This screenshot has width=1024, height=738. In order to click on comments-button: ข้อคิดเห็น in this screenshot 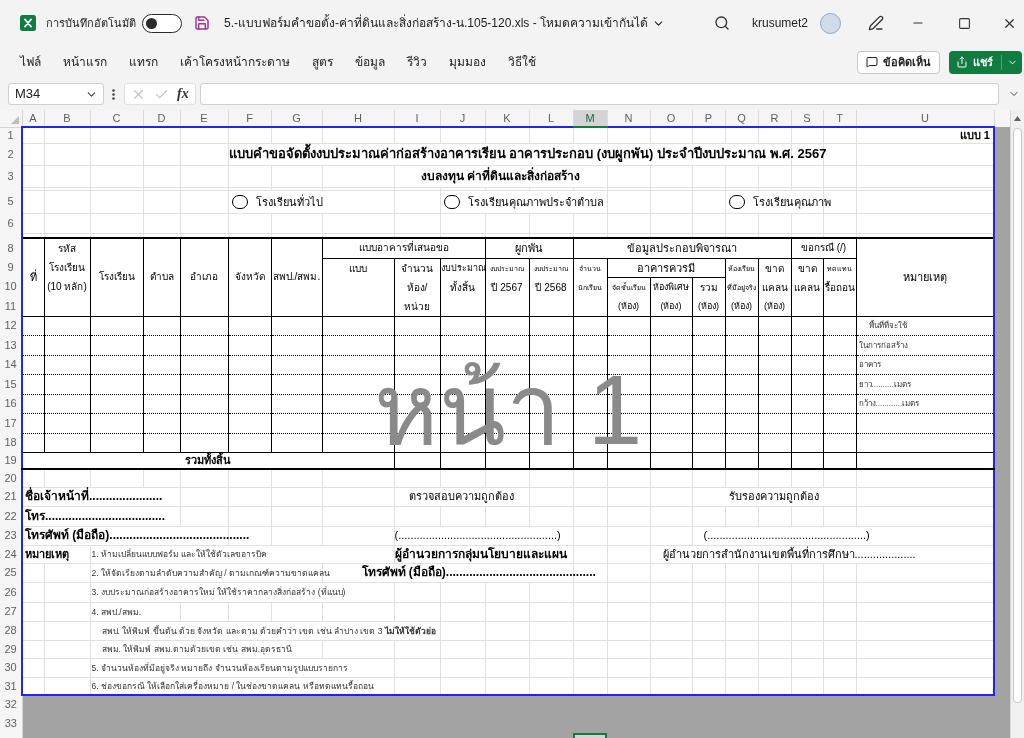, I will do `click(898, 62)`.